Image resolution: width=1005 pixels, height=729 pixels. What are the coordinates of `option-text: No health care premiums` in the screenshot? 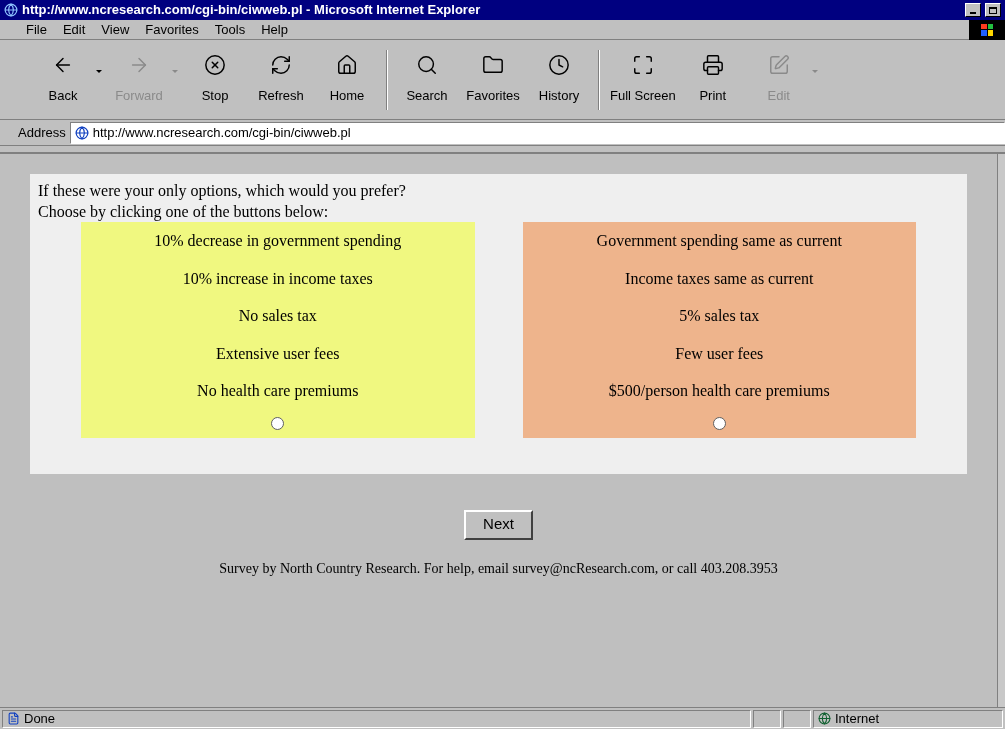 It's located at (278, 391).